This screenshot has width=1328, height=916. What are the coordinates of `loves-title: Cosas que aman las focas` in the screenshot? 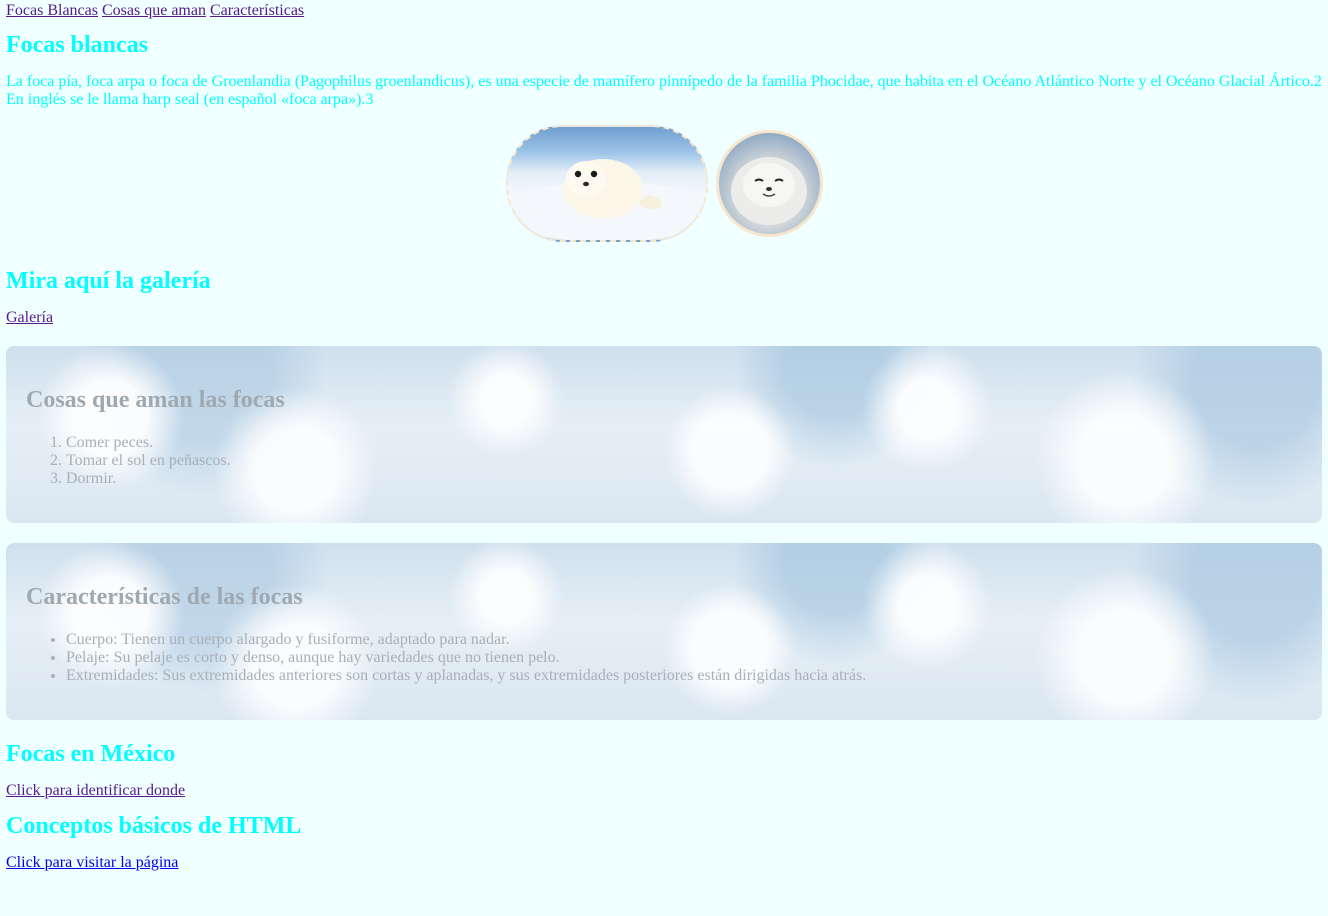 It's located at (155, 400).